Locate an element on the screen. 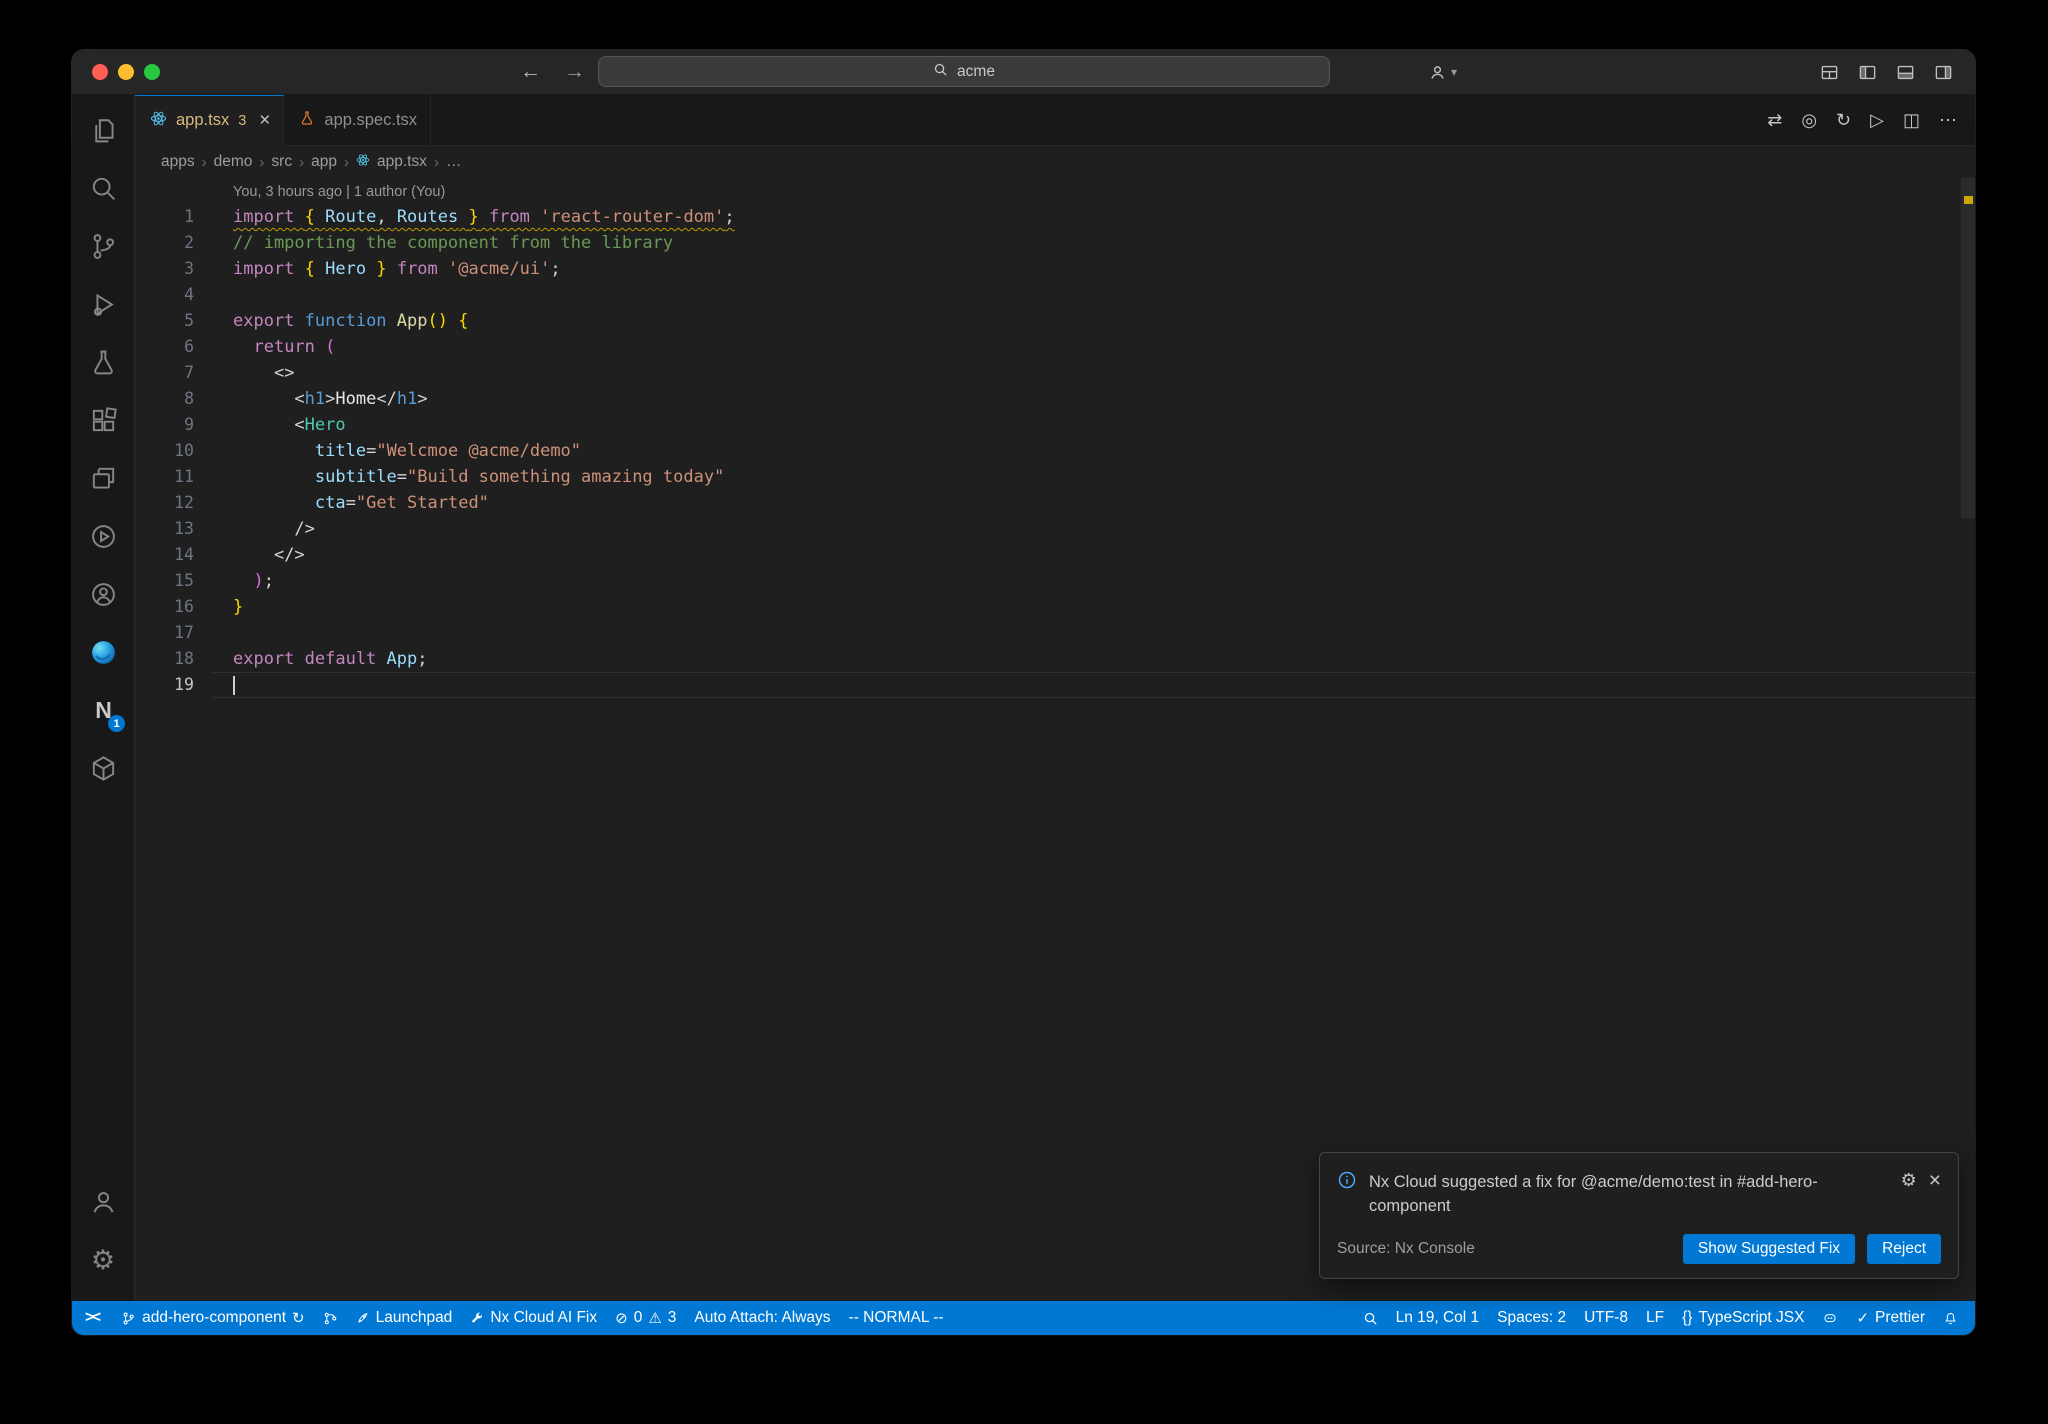  close-notification-icon: × is located at coordinates (1935, 1180).